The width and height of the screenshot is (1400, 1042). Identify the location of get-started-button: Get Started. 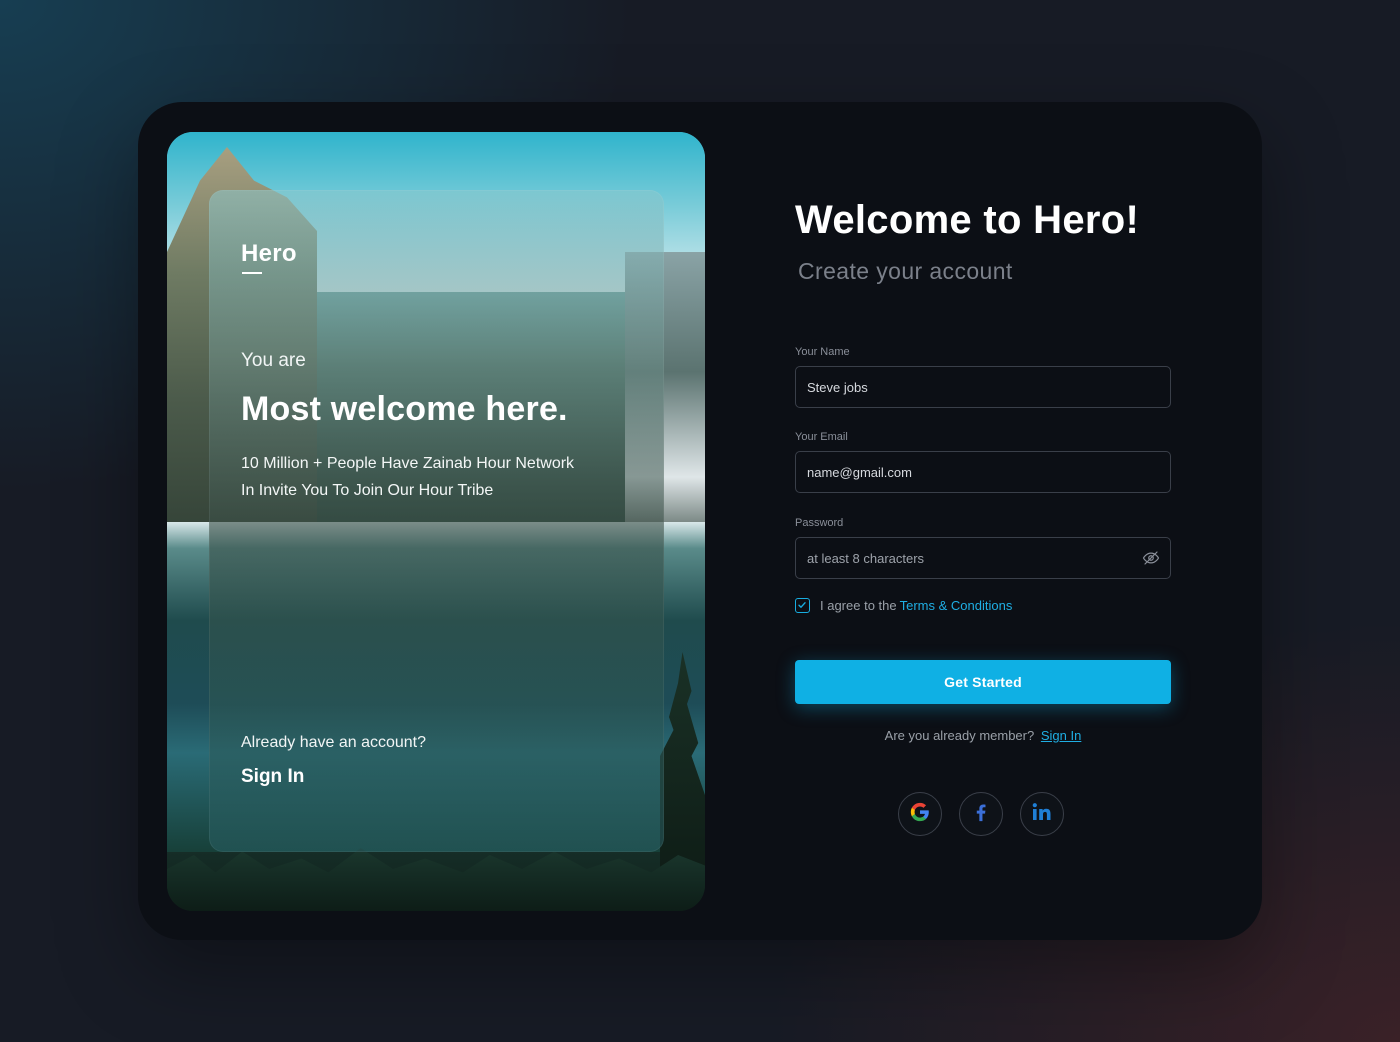
(983, 682).